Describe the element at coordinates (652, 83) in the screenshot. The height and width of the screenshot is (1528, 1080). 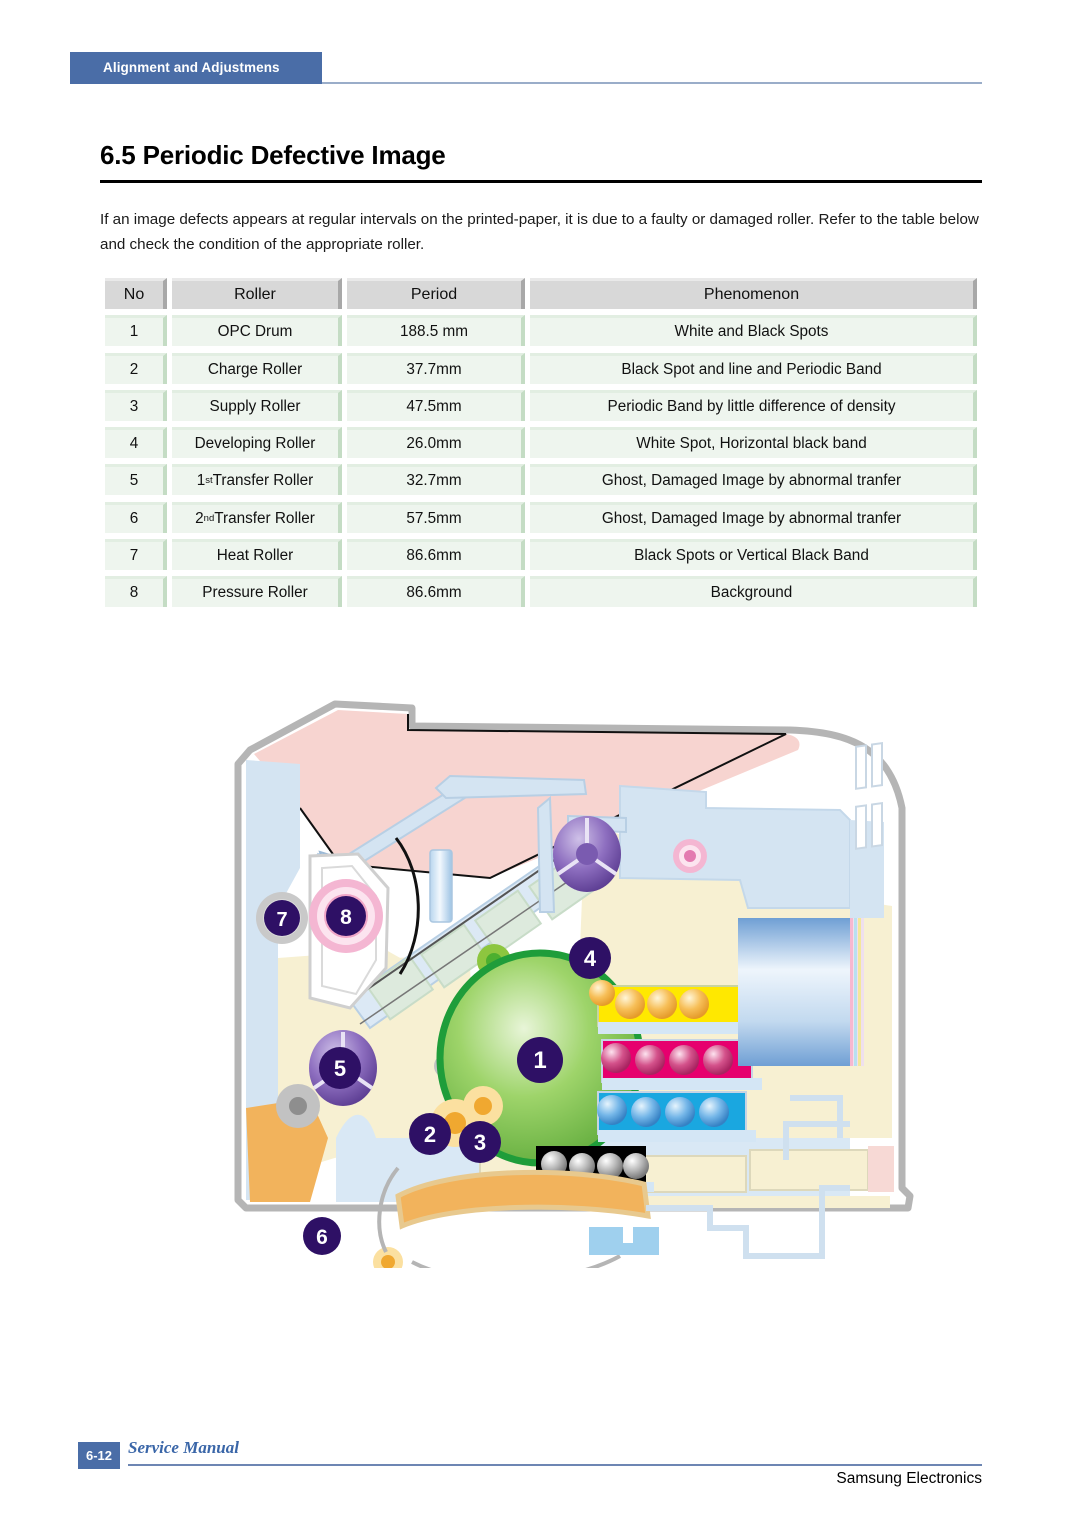
I see `header-divider` at that location.